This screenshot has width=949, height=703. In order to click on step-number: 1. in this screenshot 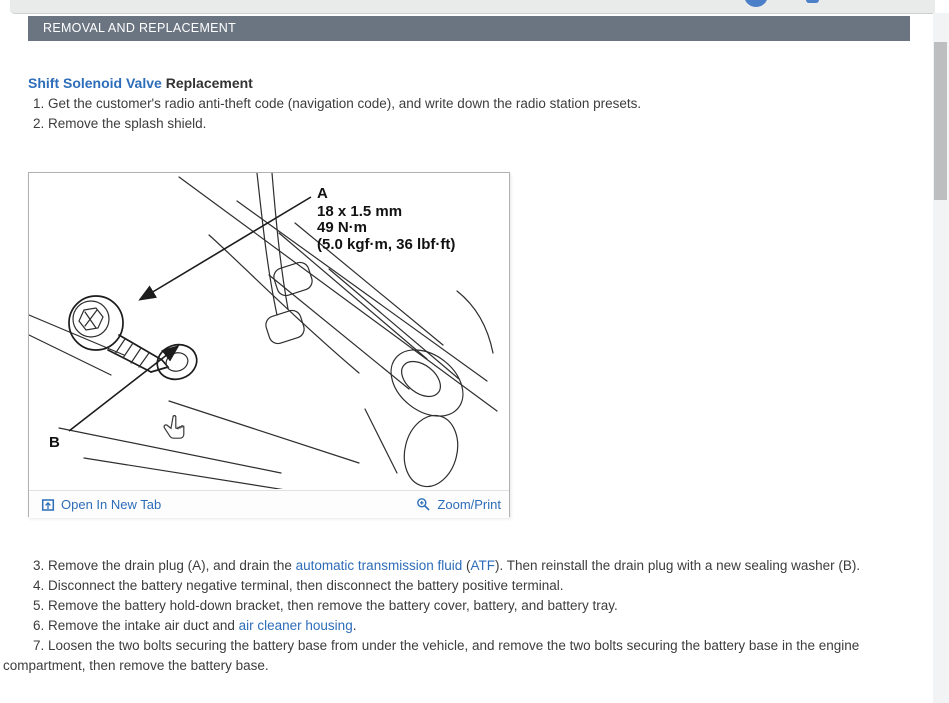, I will do `click(41, 103)`.